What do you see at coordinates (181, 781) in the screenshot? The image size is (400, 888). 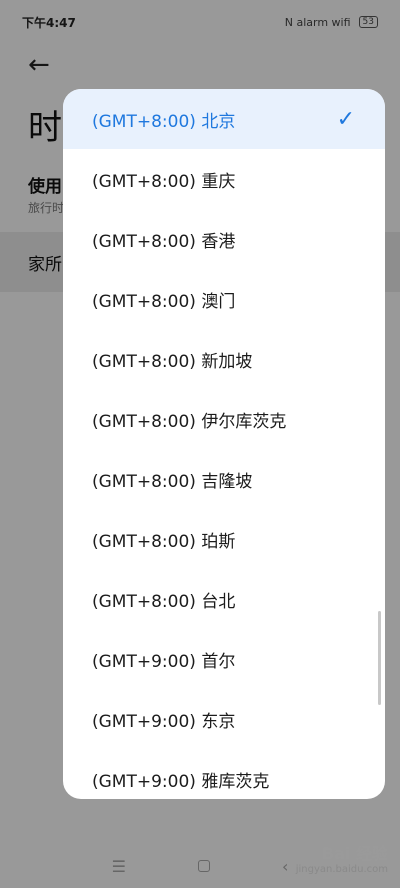 I see `timezone-label: (GMT+9:00) 雅库茨克` at bounding box center [181, 781].